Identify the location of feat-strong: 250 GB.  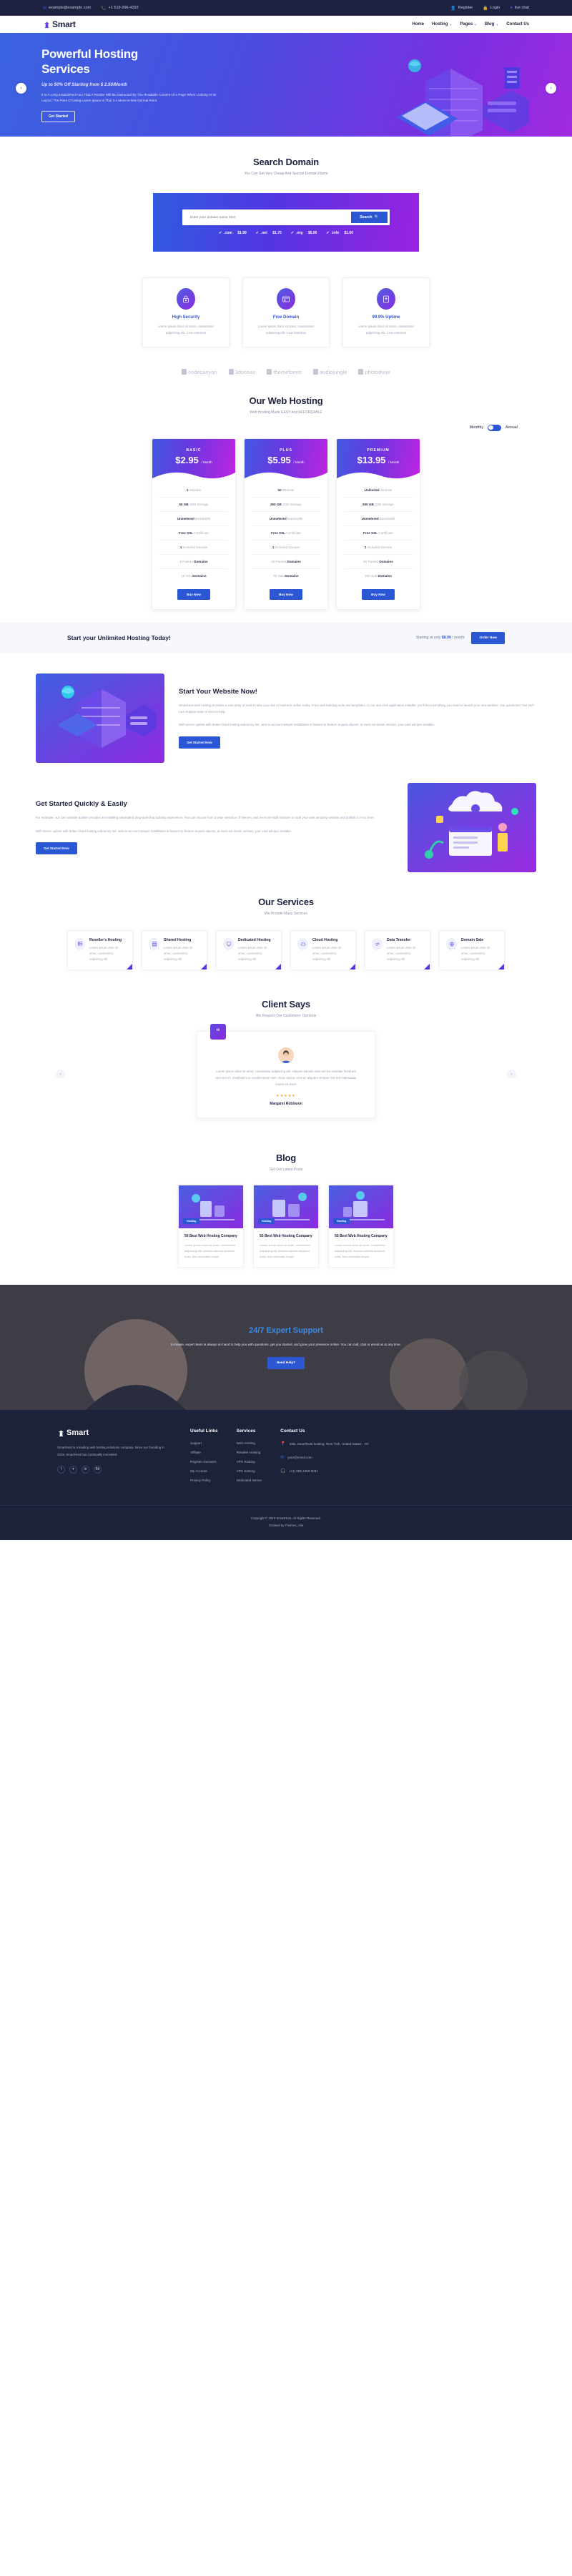
(276, 504).